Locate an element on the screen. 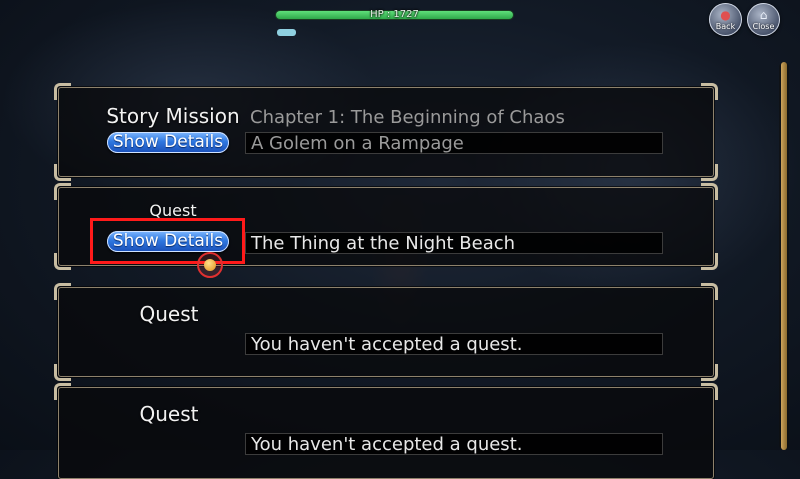 The height and width of the screenshot is (479, 800). quest-field: The Thing at the Night Beach is located at coordinates (454, 243).